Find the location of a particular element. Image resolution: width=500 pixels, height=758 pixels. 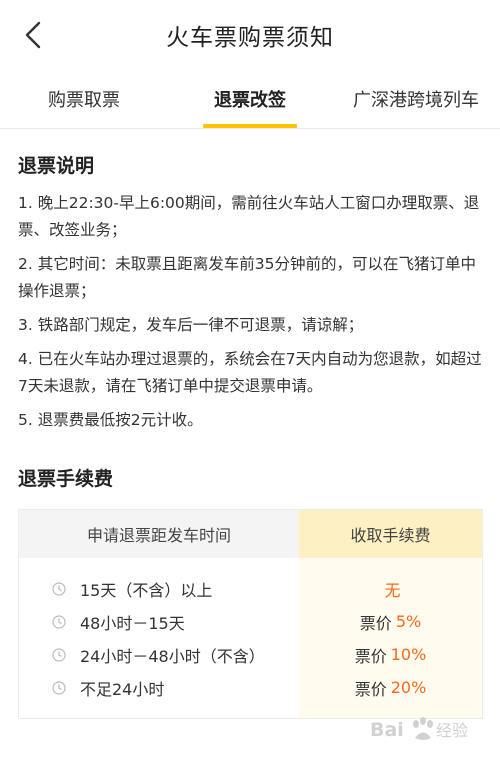

time-label: 24小时－48小时（不含） is located at coordinates (172, 656).